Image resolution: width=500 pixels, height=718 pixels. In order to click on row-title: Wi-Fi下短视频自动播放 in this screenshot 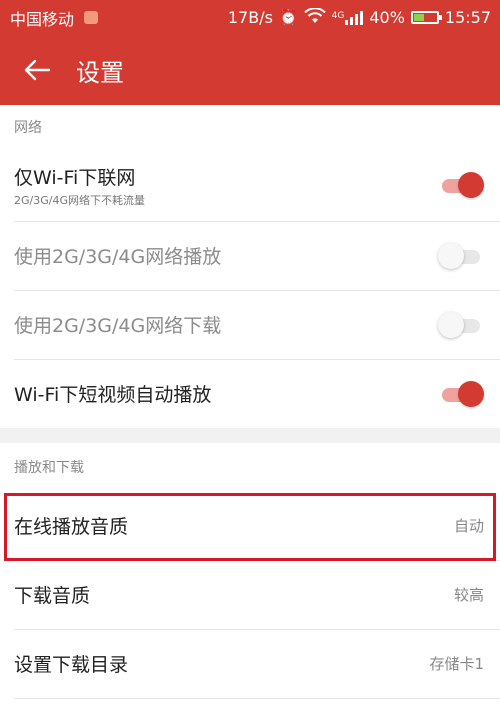, I will do `click(113, 395)`.